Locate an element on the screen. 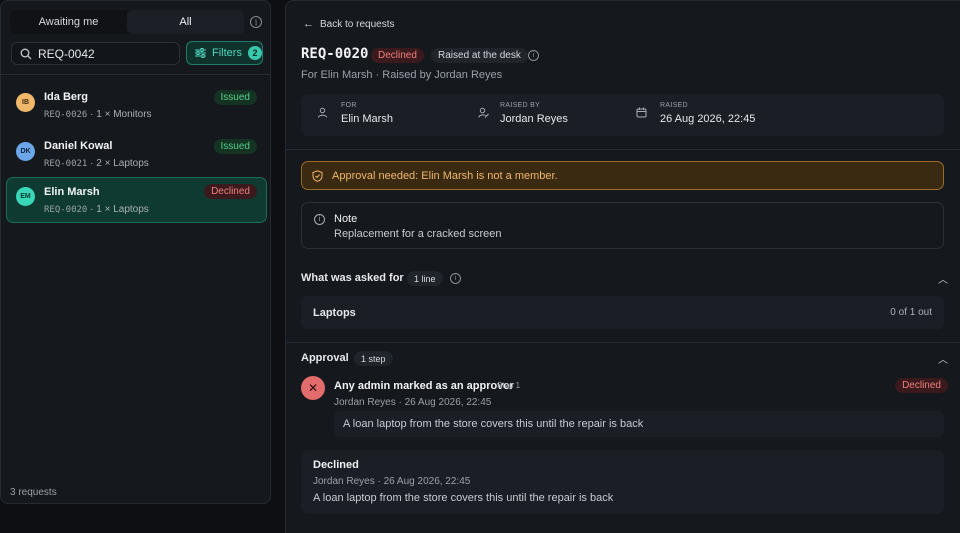 This screenshot has width=960, height=533. request-items: 1 × Laptops is located at coordinates (122, 209).